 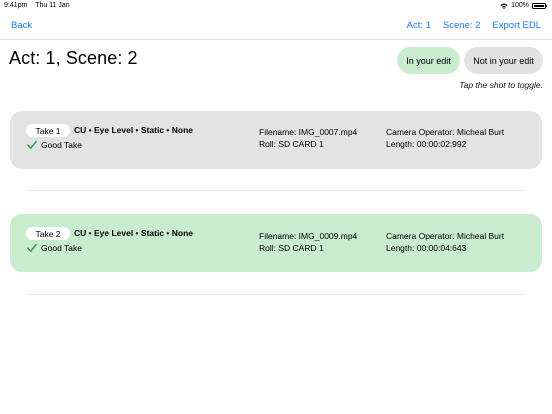 I want to click on export-edl-button: Export EDL, so click(x=516, y=25).